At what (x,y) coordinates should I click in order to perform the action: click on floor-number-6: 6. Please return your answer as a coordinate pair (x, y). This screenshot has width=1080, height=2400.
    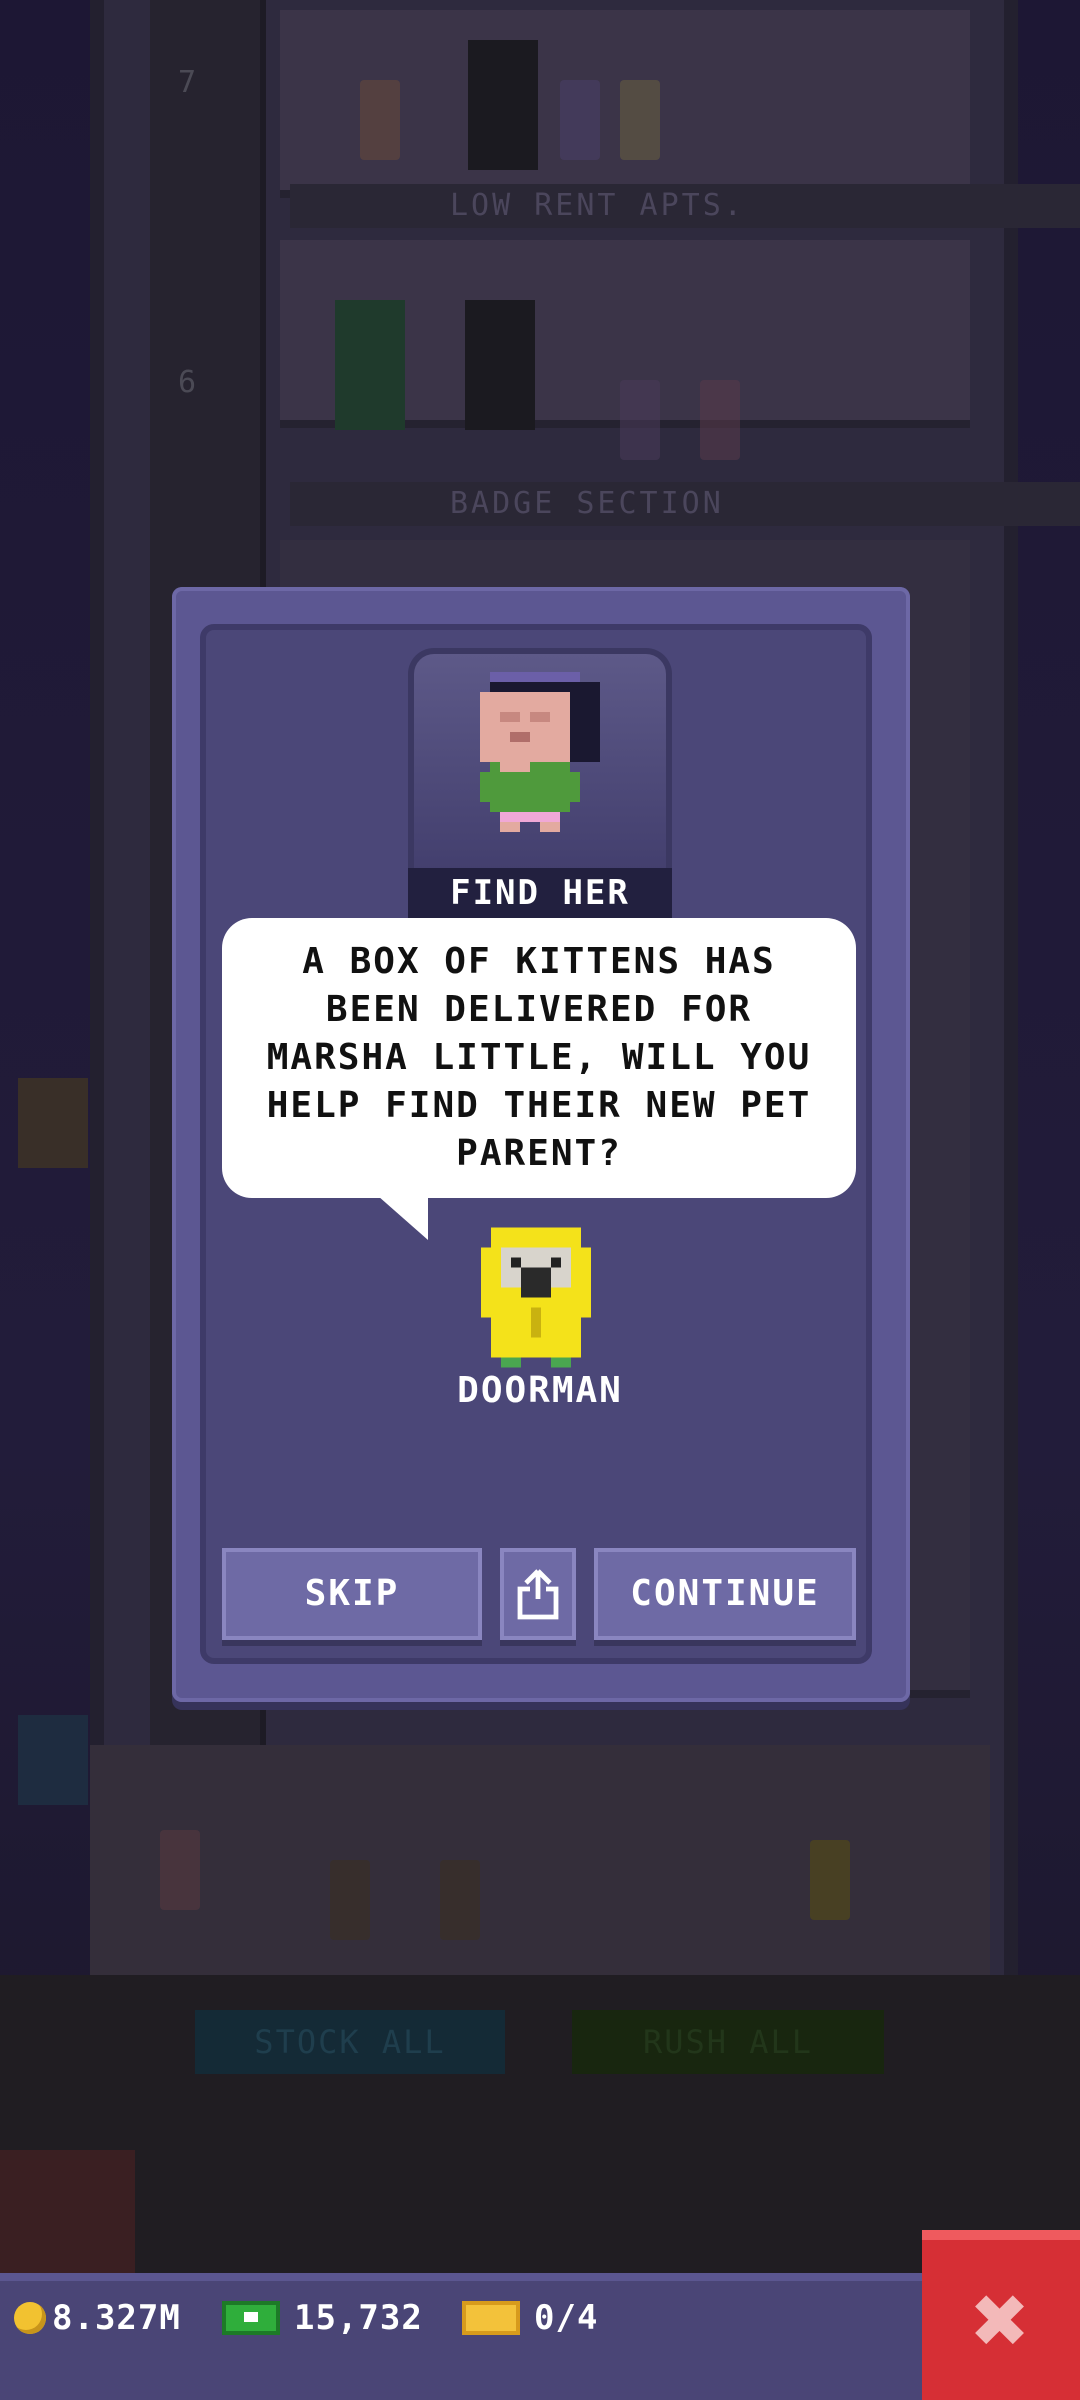
    Looking at the image, I should click on (187, 382).